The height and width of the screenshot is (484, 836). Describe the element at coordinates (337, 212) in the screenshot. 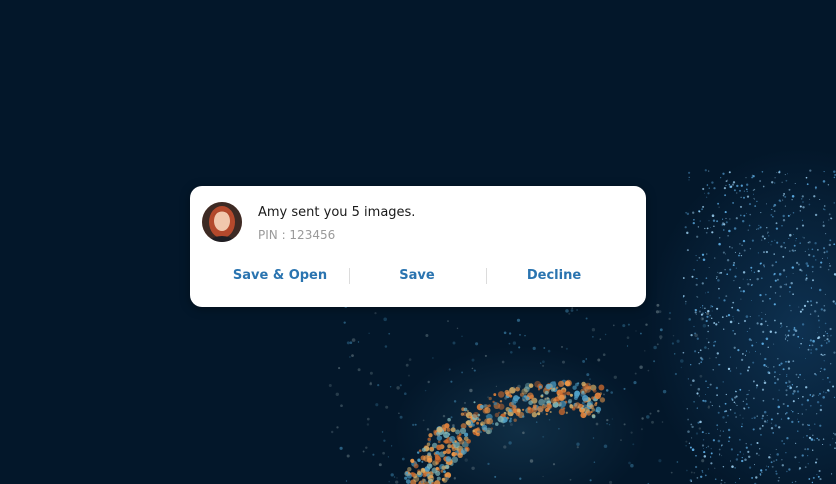

I see `notification-message: Amy sent you 5 images.` at that location.